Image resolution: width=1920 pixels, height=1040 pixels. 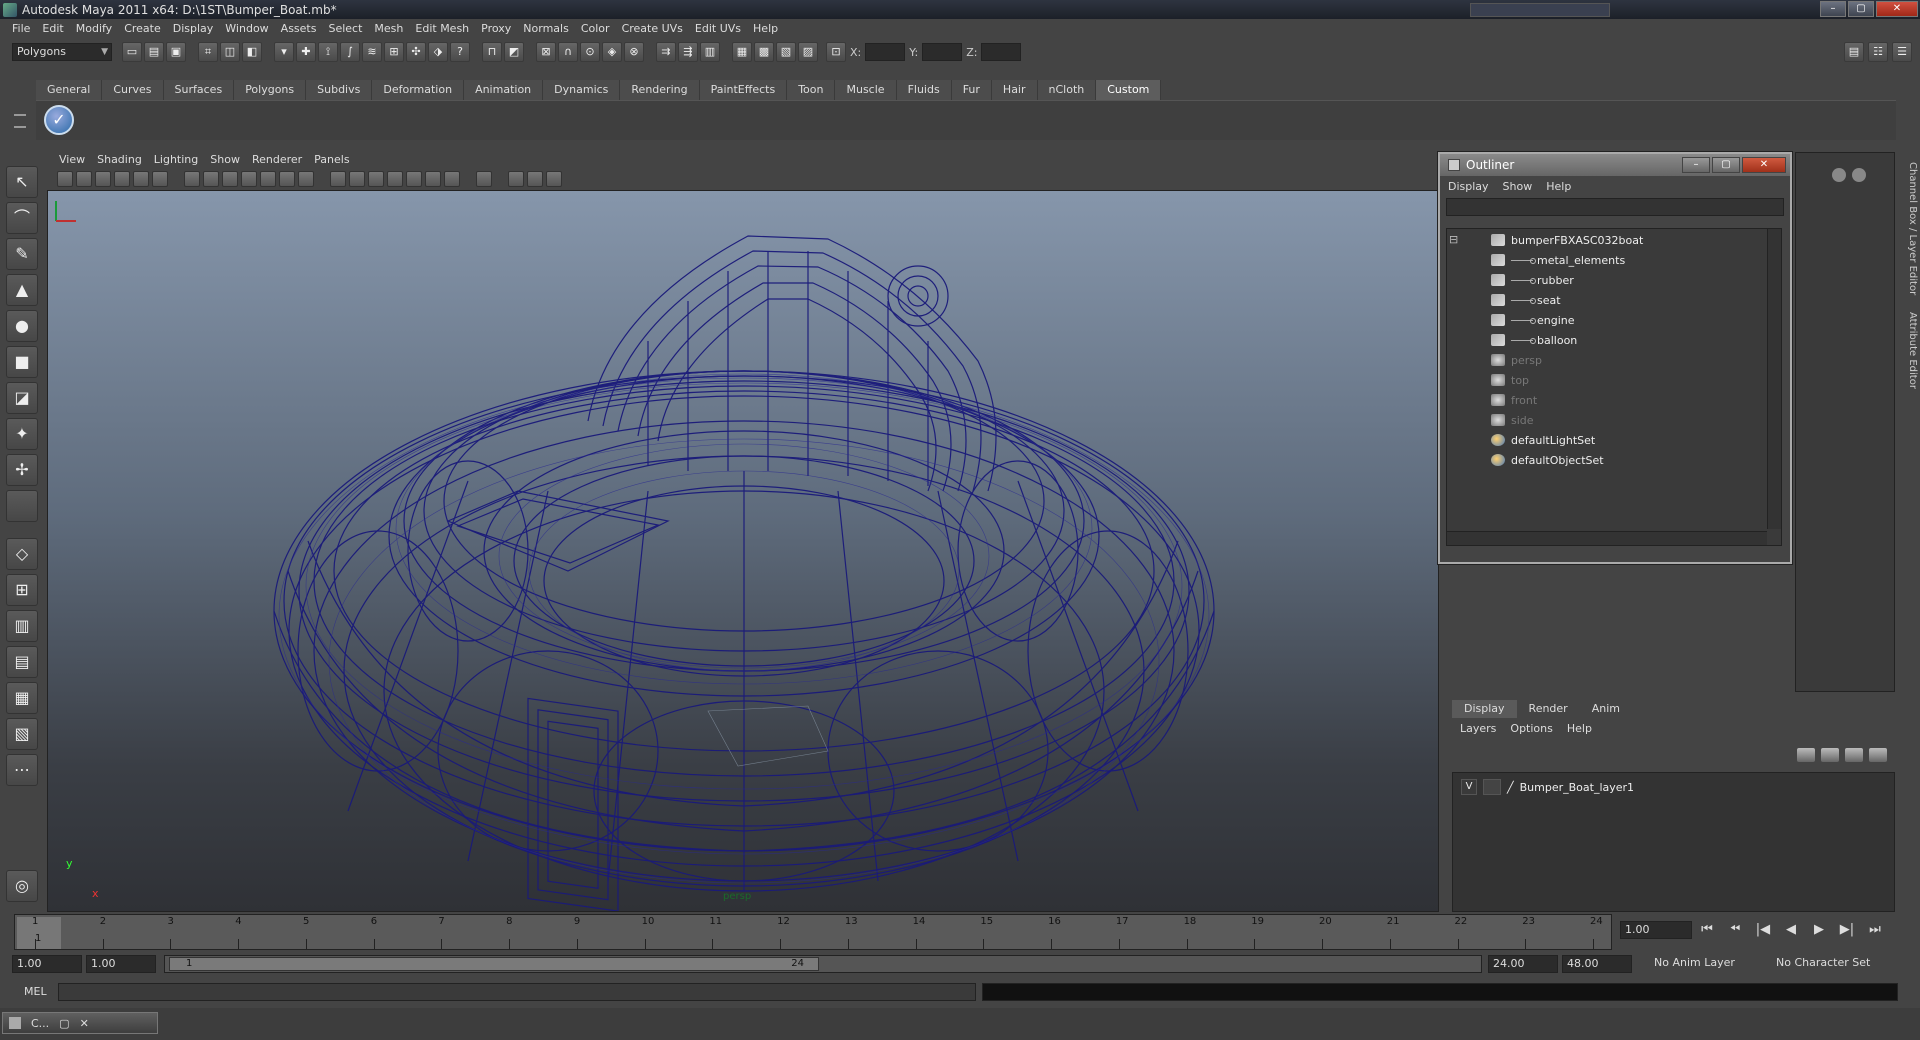 I want to click on history-output-icon: ⇶, so click(x=688, y=52).